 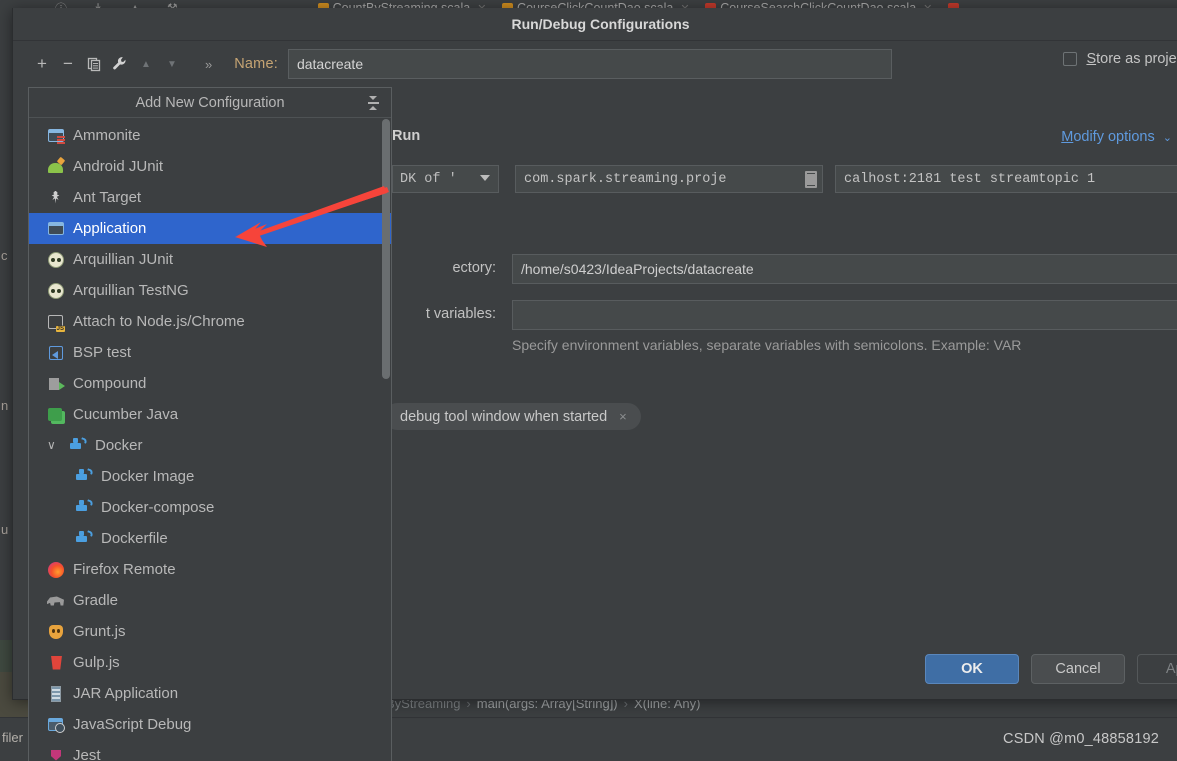 I want to click on configuration-type-item: Attach to Node.js/Chrome, so click(x=210, y=321).